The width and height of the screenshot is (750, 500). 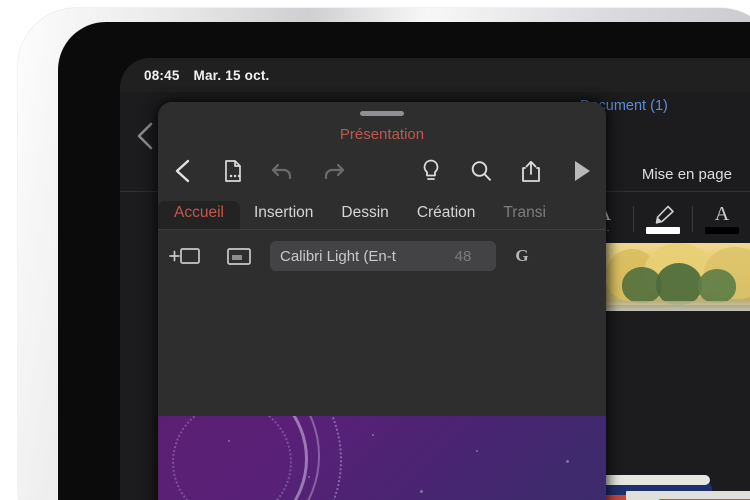 What do you see at coordinates (145, 136) in the screenshot?
I see `background-back-icon` at bounding box center [145, 136].